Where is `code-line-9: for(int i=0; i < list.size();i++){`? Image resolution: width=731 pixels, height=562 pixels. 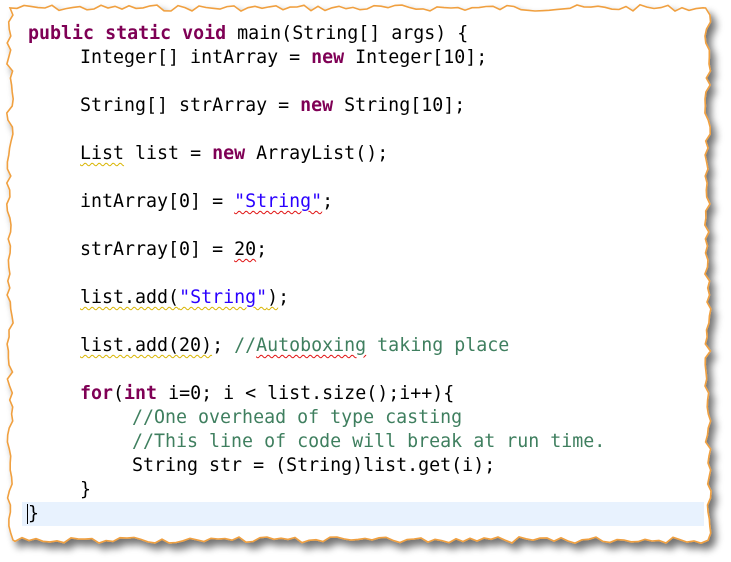
code-line-9: for(int i=0; i < list.size();i++){ is located at coordinates (267, 394).